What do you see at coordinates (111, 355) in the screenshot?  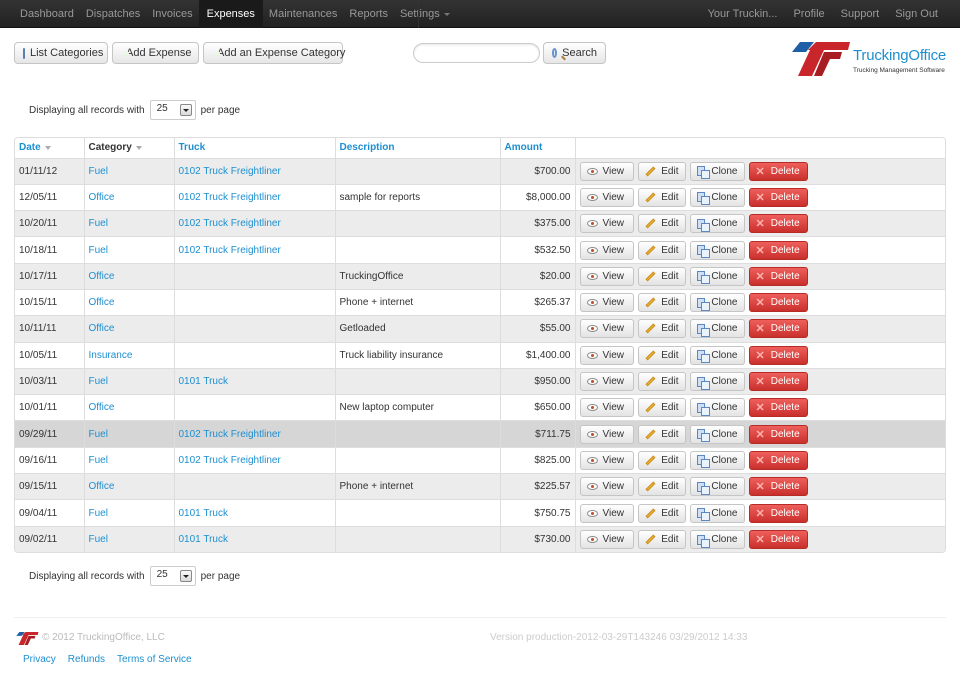 I see `category-link: Insurance` at bounding box center [111, 355].